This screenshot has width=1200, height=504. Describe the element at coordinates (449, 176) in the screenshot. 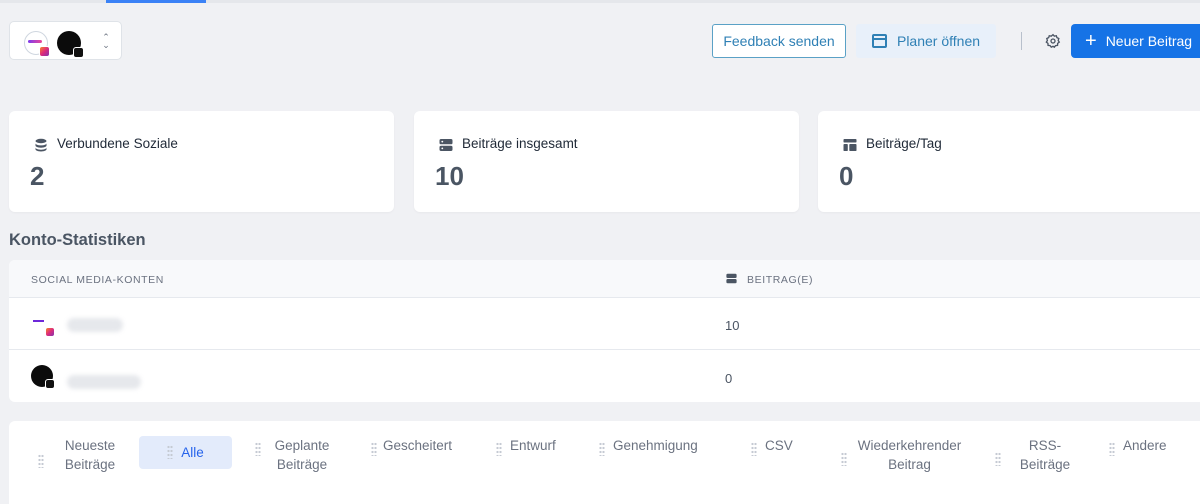

I see `stat-value: 10` at that location.